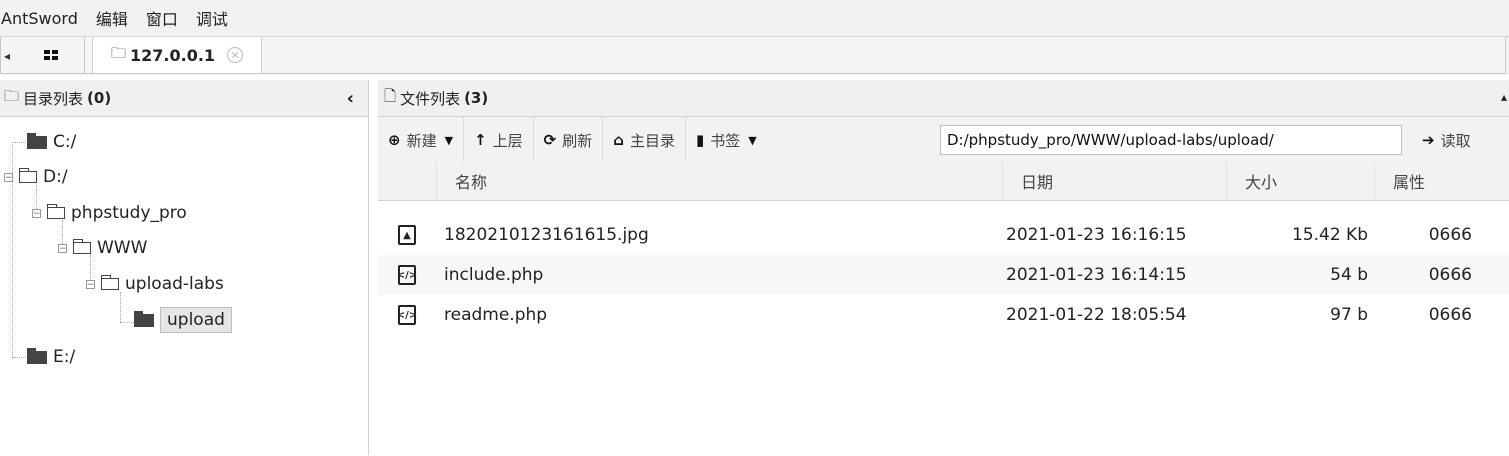 Image resolution: width=1509 pixels, height=456 pixels. I want to click on up-button-label: 上层, so click(507, 140).